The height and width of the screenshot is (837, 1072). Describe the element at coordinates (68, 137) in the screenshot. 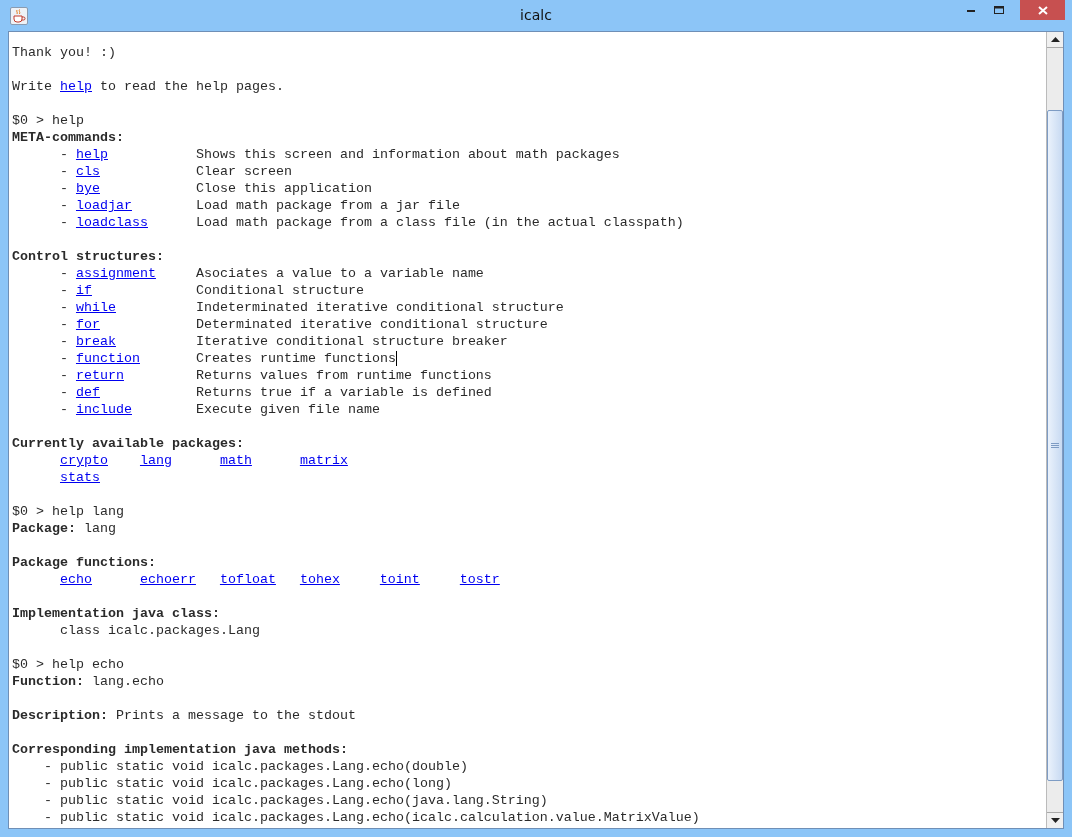

I see `section-heading: META-commands:` at that location.